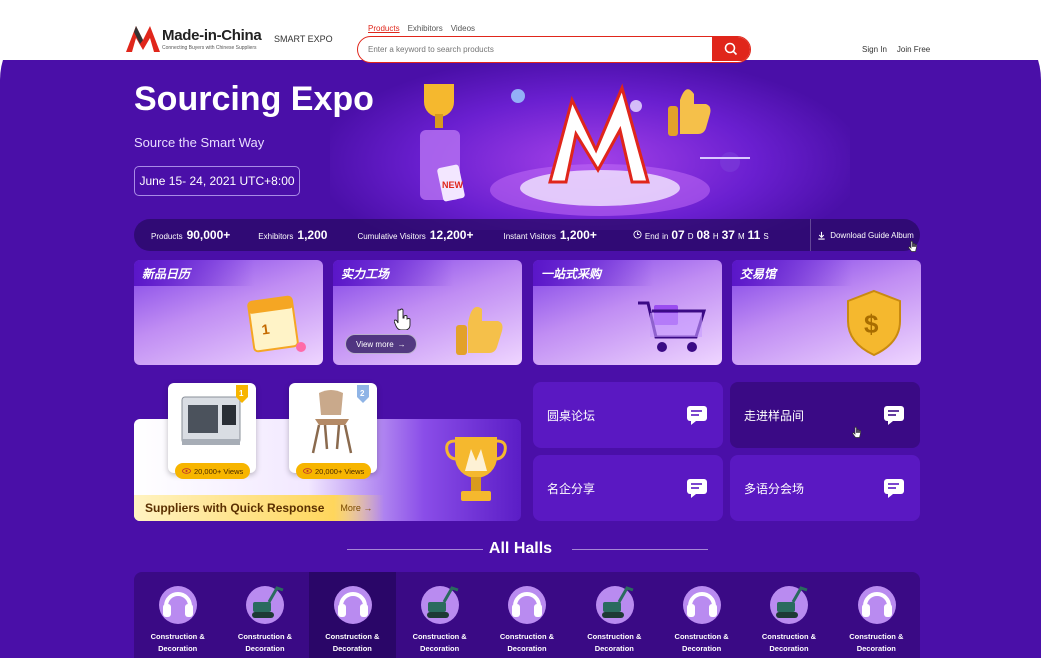 This screenshot has height=658, width=1041. What do you see at coordinates (865, 235) in the screenshot?
I see `download-guide-button: Download Guide Album` at bounding box center [865, 235].